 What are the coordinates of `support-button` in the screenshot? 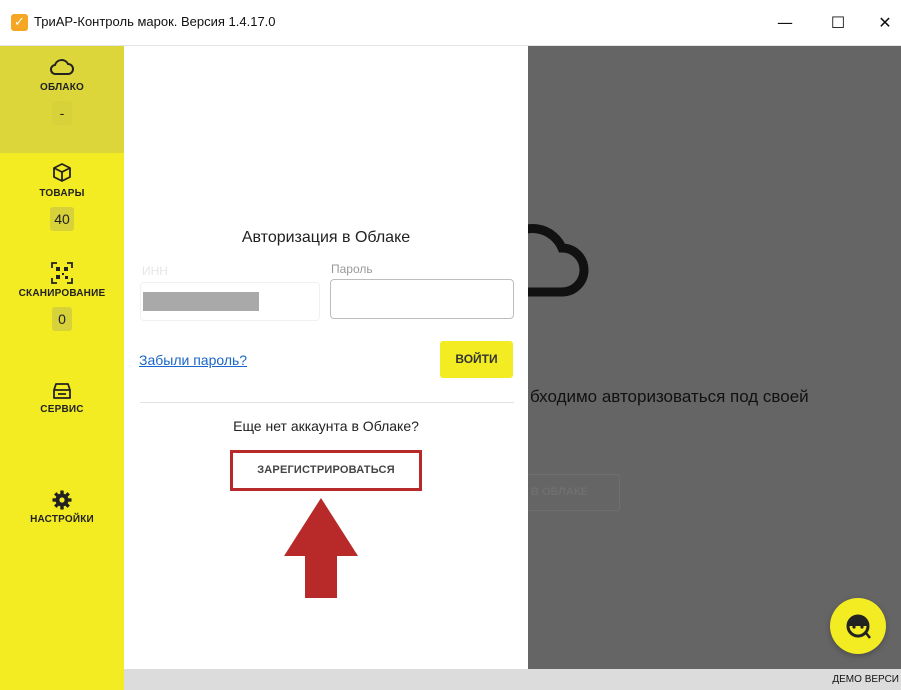 It's located at (858, 626).